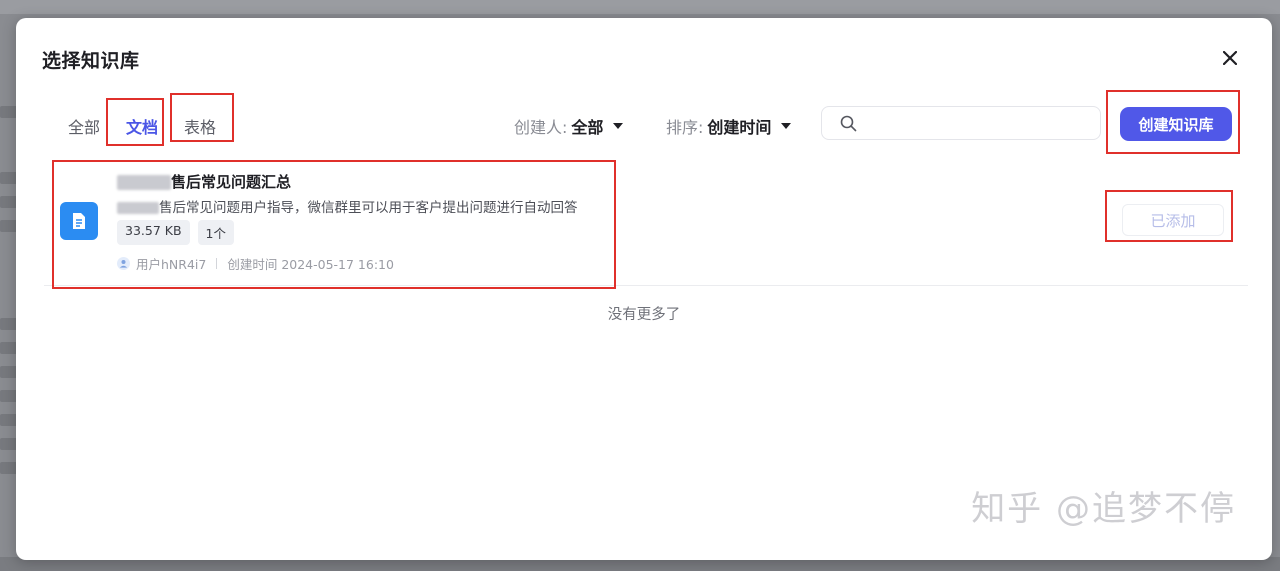 The image size is (1280, 571). Describe the element at coordinates (123, 263) in the screenshot. I see `user-icon` at that location.